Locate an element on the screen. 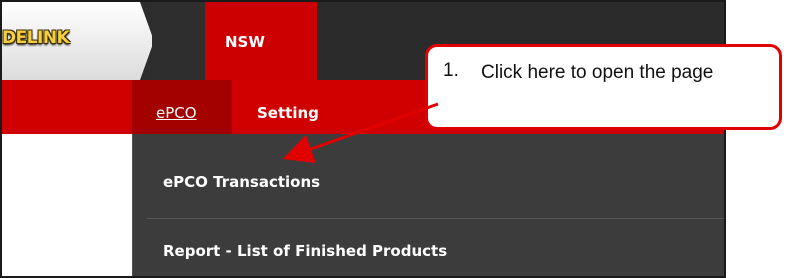 Image resolution: width=790 pixels, height=278 pixels. tab-nsw-label: NSW is located at coordinates (245, 42).